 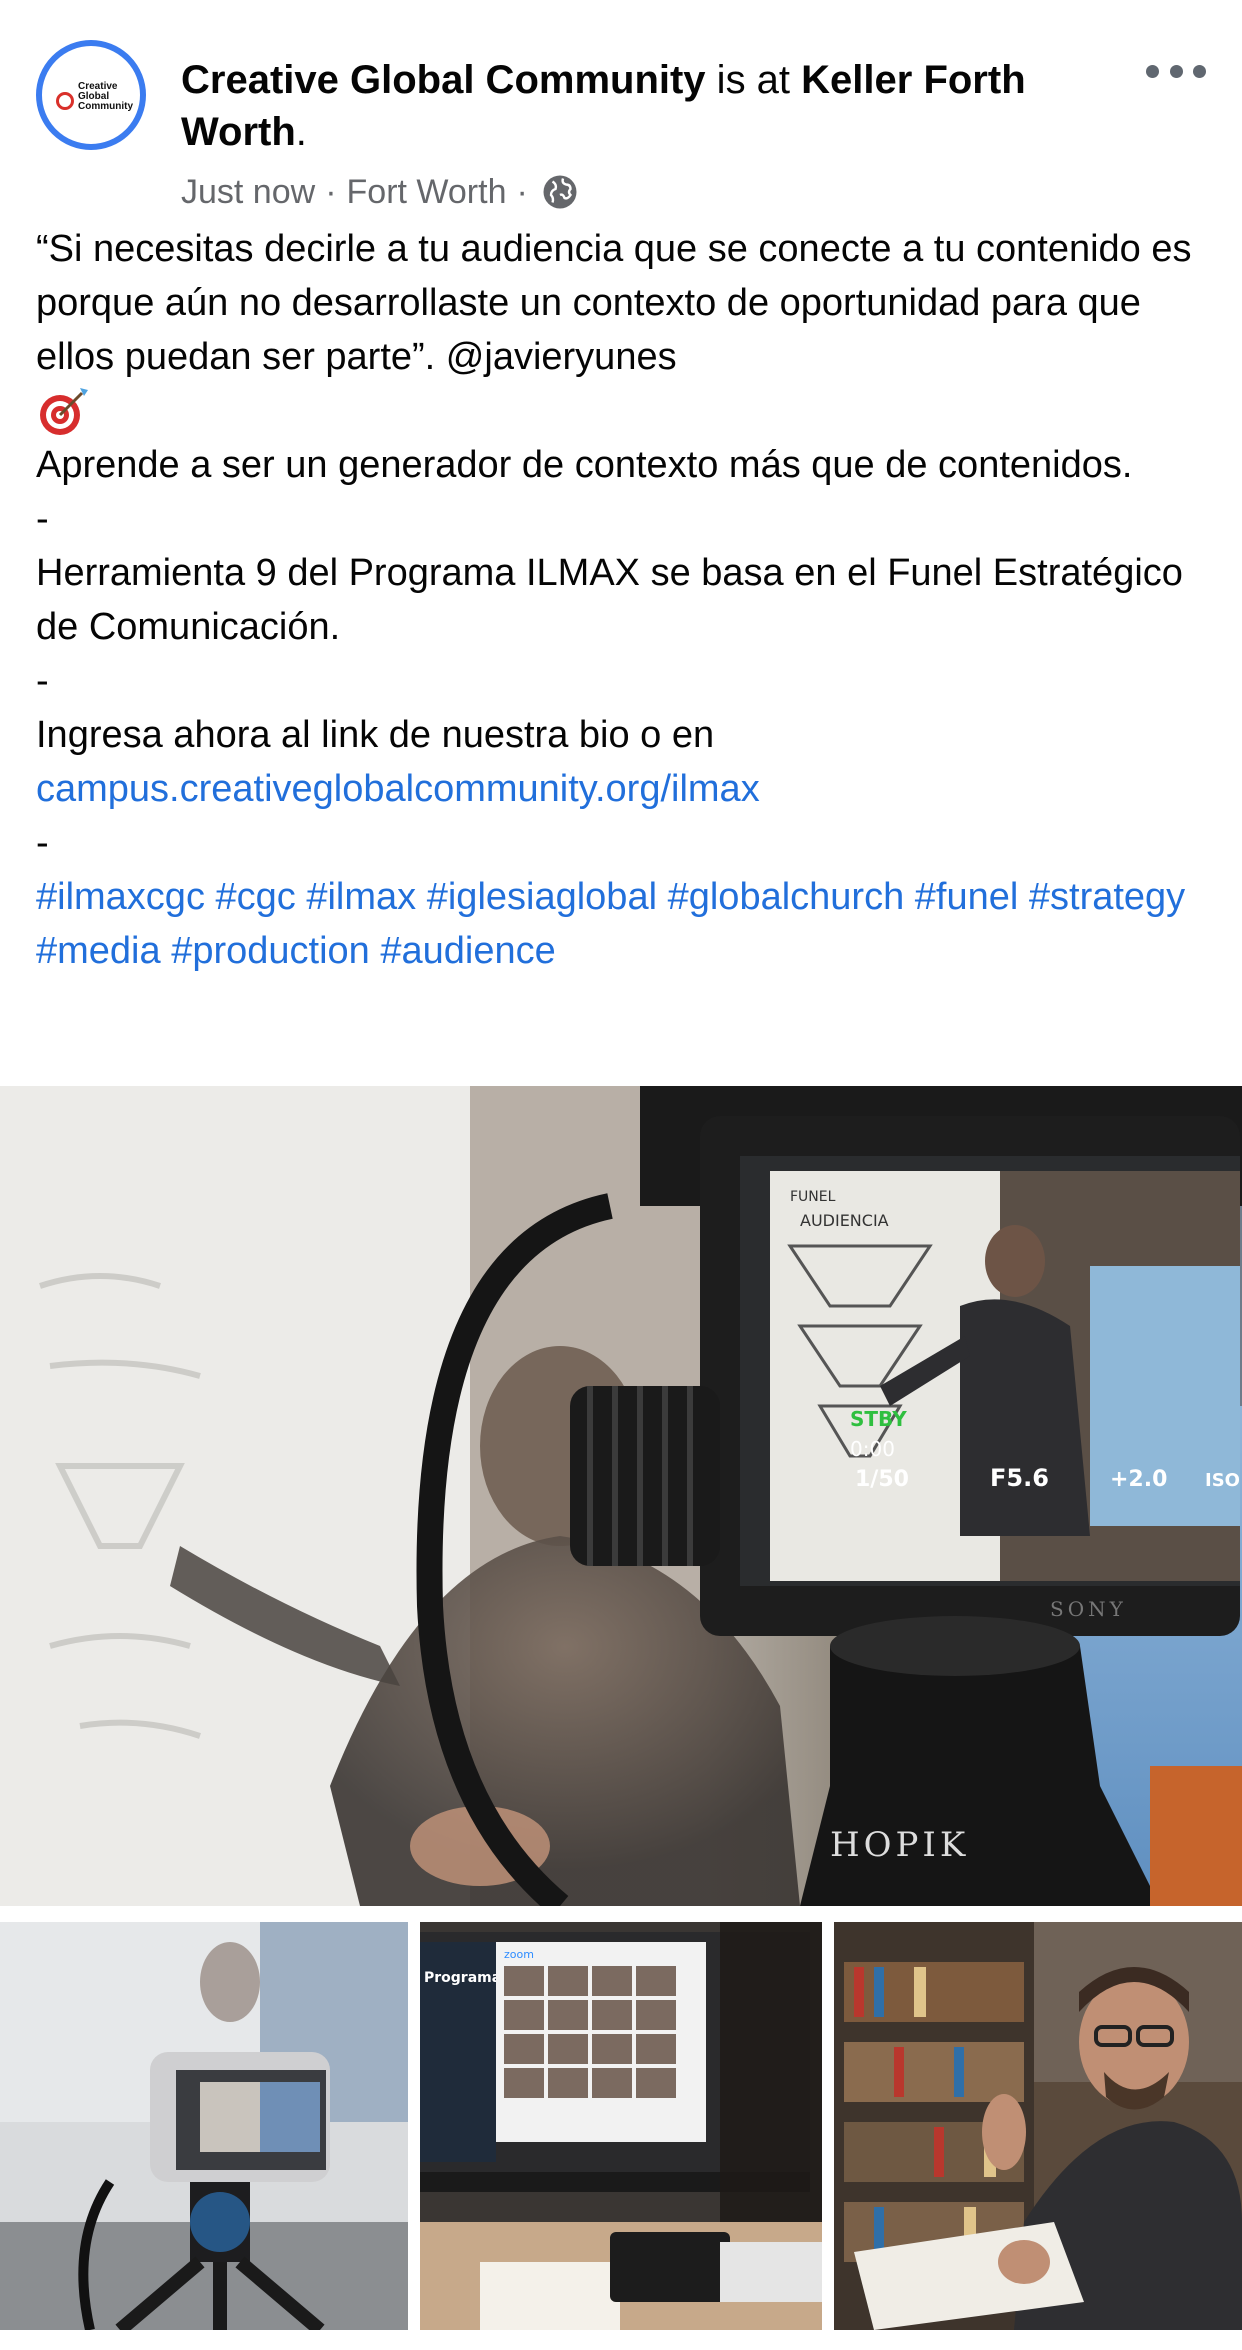 What do you see at coordinates (64, 411) in the screenshot?
I see `target-emoji-icon` at bounding box center [64, 411].